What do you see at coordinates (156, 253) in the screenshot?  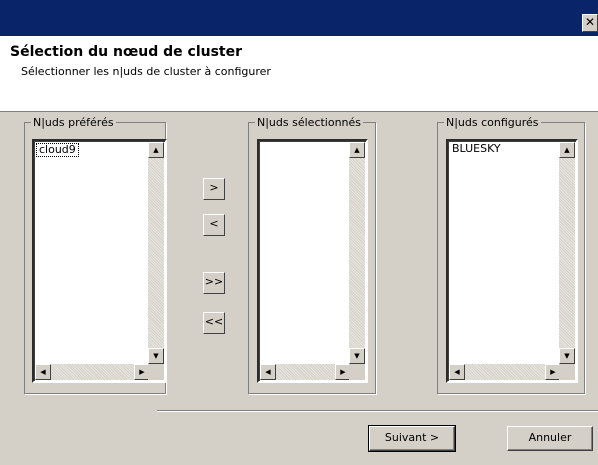 I see `preferred-vertical-scrollbar: ▲ ▼` at bounding box center [156, 253].